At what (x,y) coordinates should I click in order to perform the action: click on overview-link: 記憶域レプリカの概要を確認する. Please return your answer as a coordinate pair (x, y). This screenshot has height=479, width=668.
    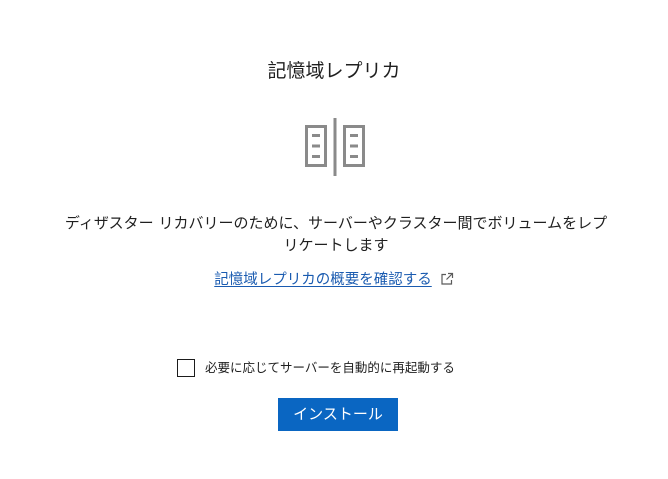
    Looking at the image, I should click on (323, 280).